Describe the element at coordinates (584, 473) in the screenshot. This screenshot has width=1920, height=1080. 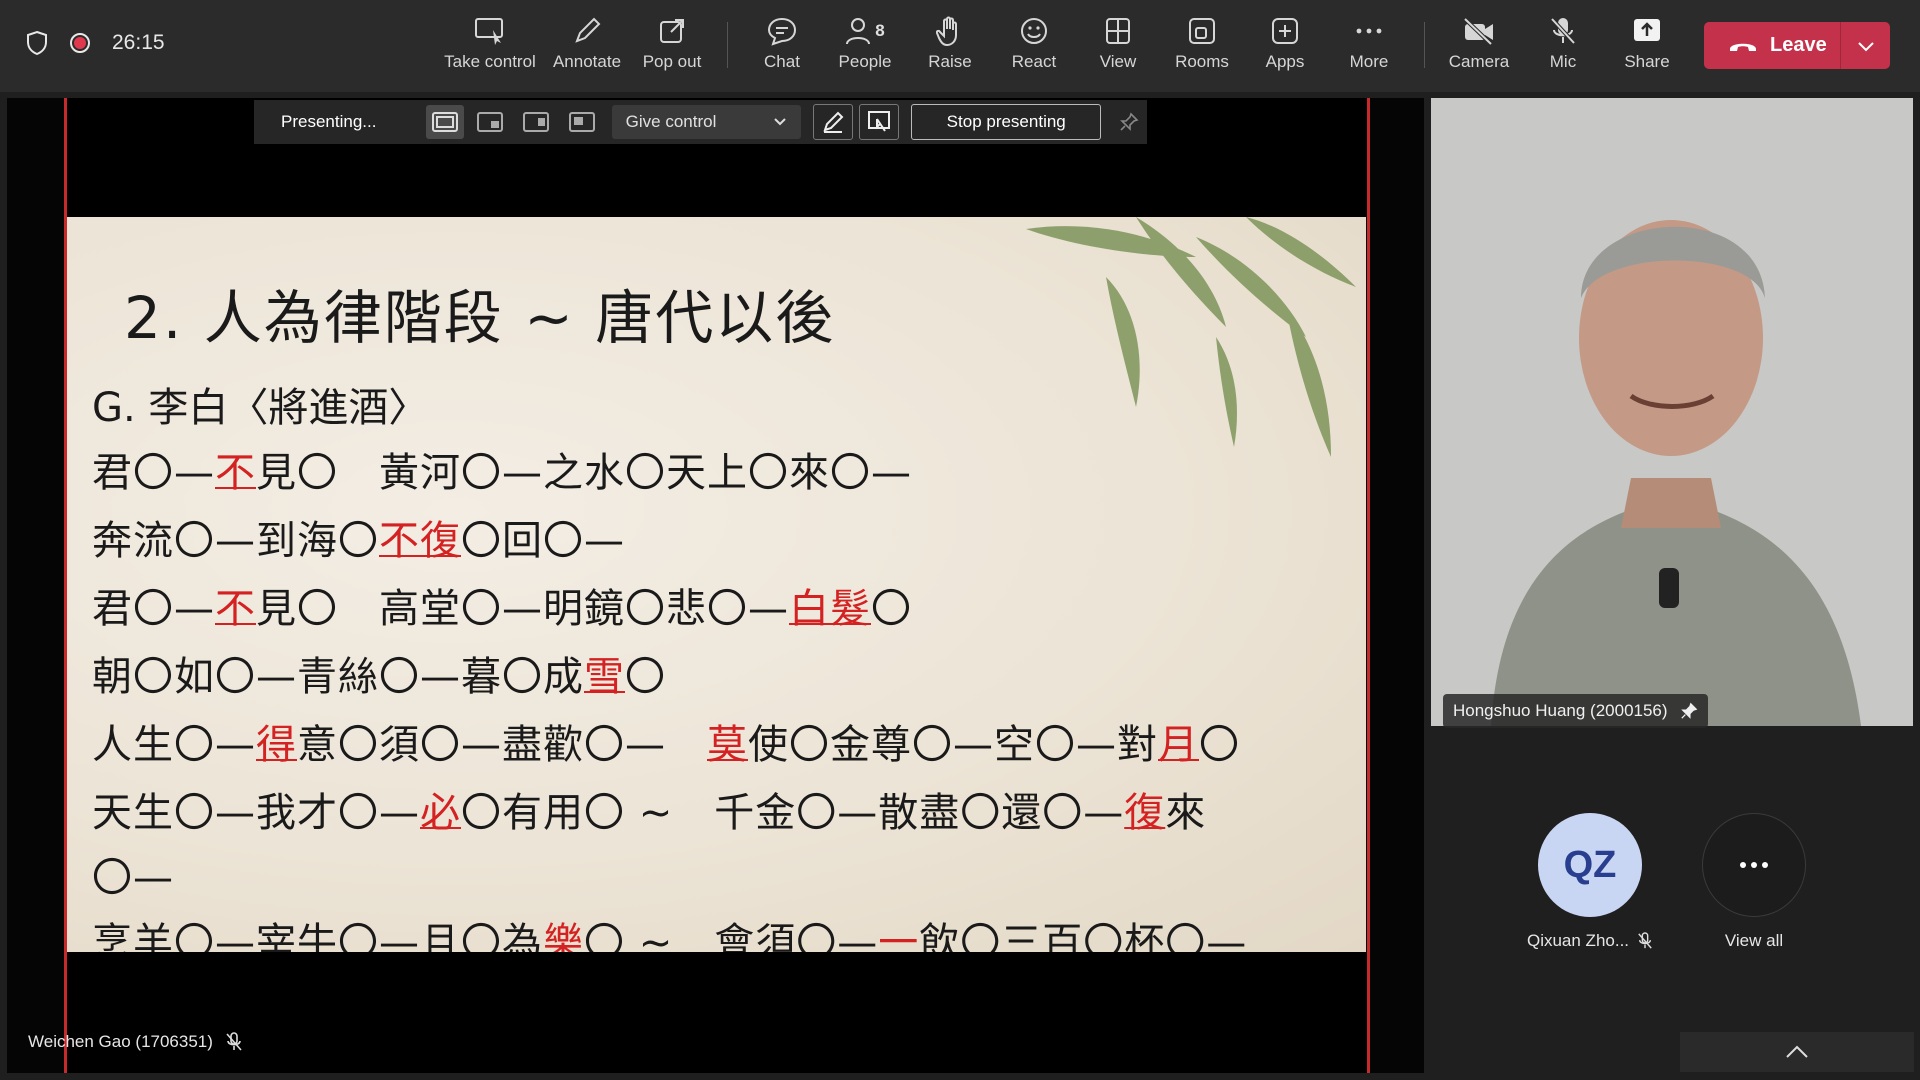
I see `line-text: 見〇 黃河〇—之水〇天上〇來〇—` at that location.